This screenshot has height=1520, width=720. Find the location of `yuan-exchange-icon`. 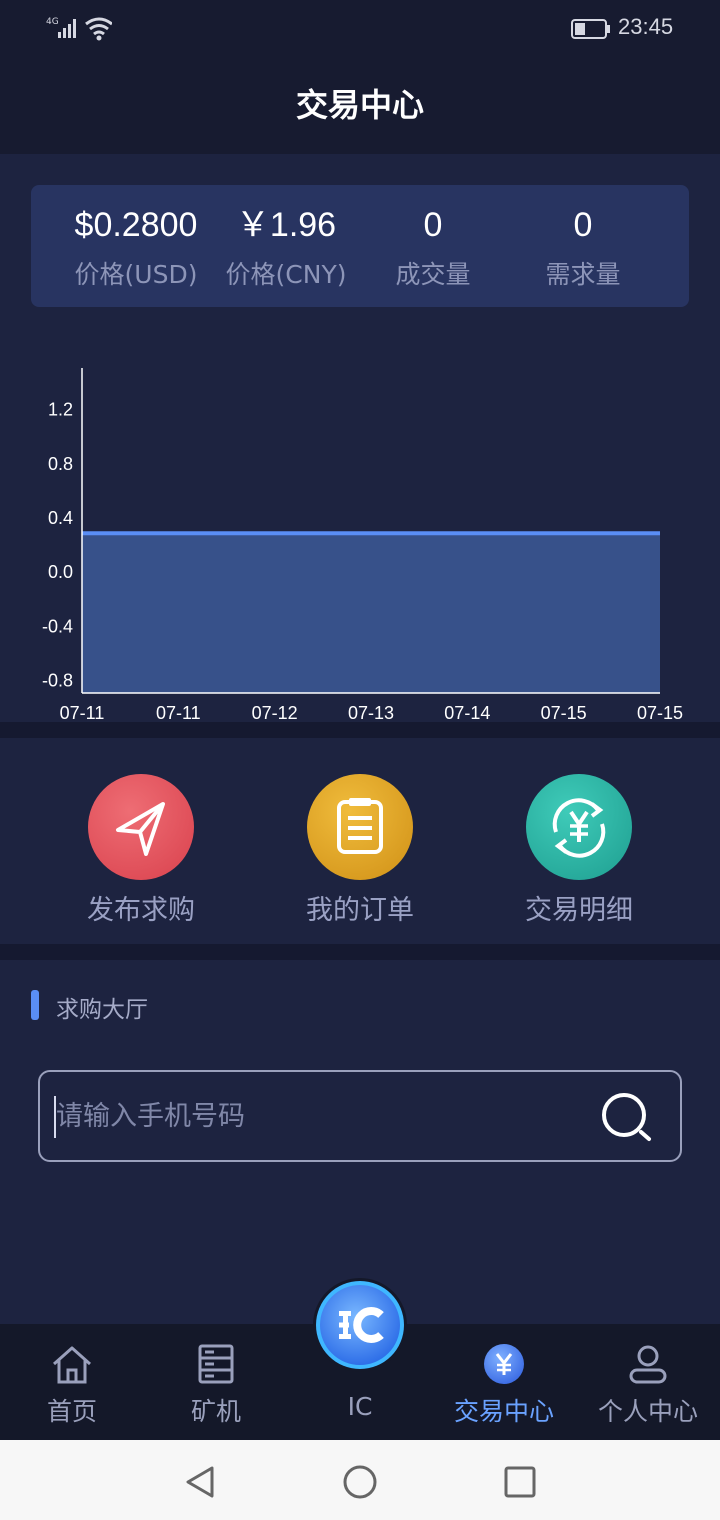

yuan-exchange-icon is located at coordinates (579, 828).